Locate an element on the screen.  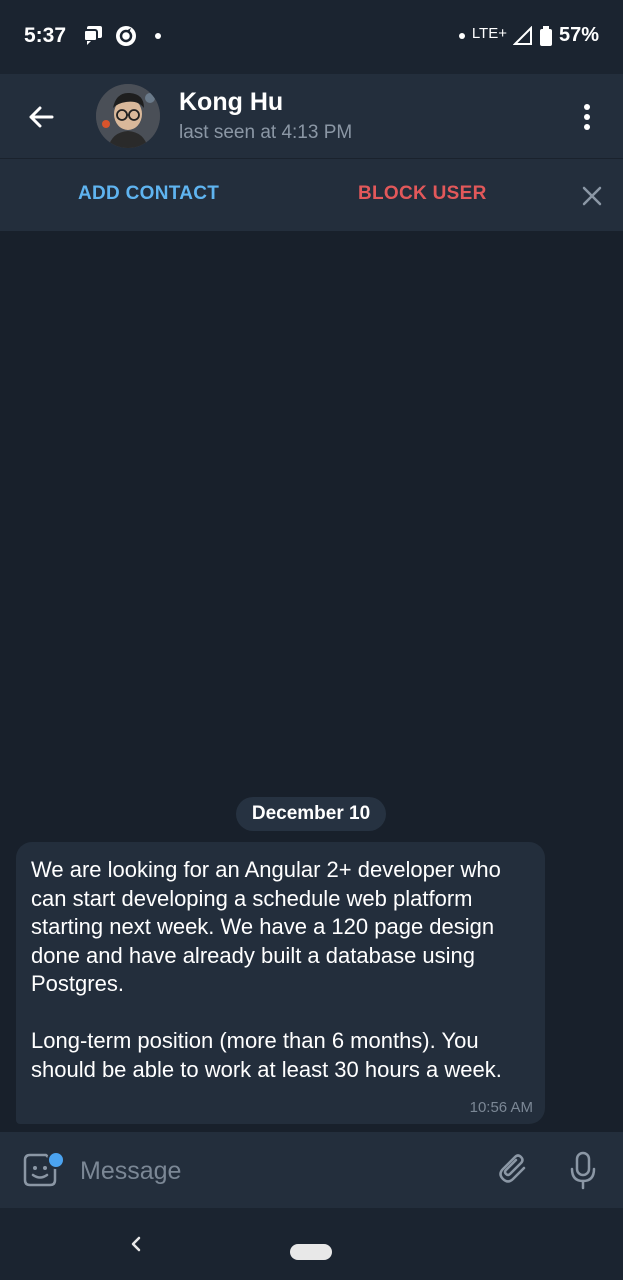
date-separator: December 10 is located at coordinates (311, 814).